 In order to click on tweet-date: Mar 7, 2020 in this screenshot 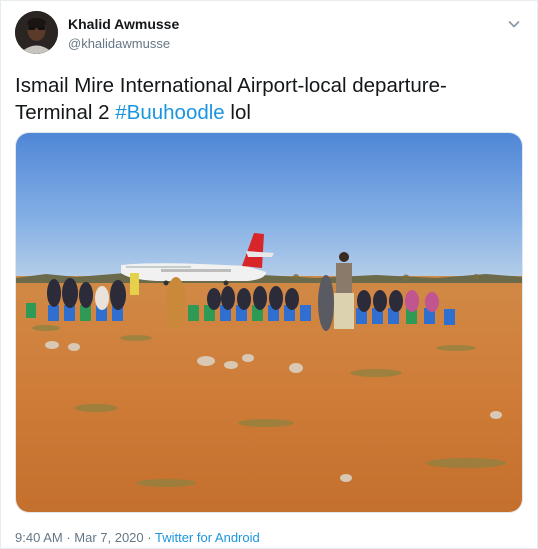, I will do `click(108, 537)`.